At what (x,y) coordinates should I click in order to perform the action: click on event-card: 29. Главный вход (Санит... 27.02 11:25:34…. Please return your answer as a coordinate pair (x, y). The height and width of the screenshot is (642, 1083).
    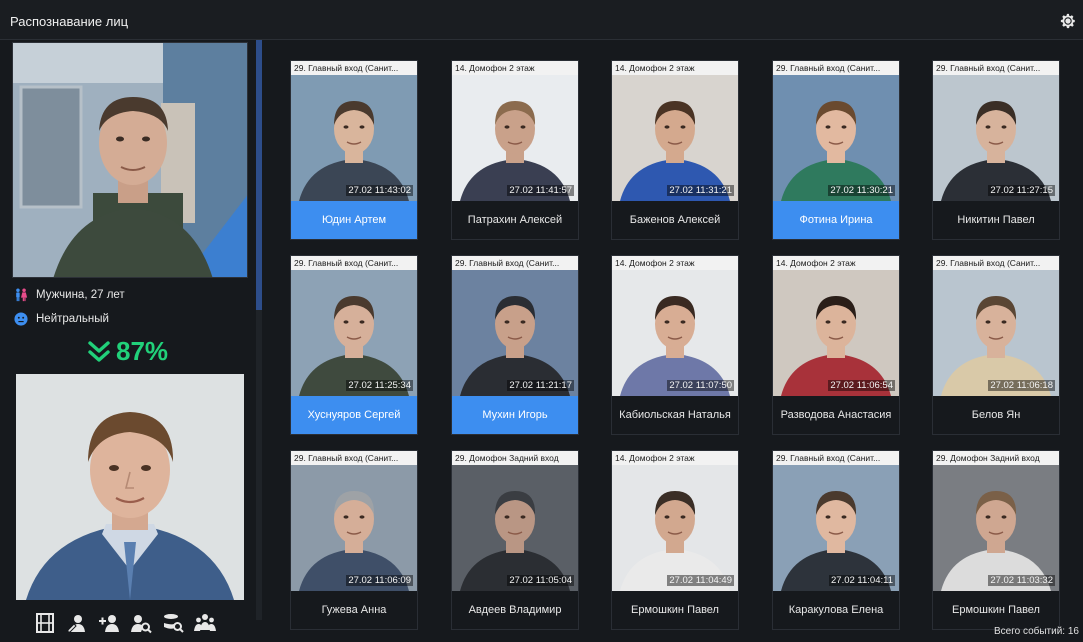
    Looking at the image, I should click on (354, 345).